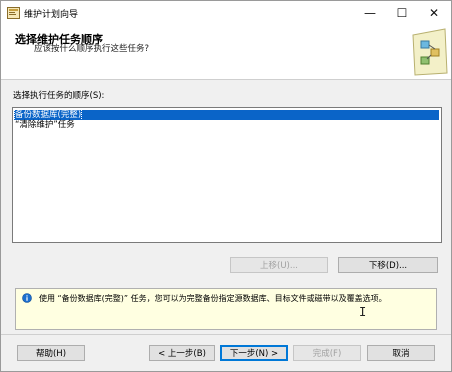 Image resolution: width=452 pixels, height=372 pixels. What do you see at coordinates (370, 13) in the screenshot?
I see `minimize-button: —` at bounding box center [370, 13].